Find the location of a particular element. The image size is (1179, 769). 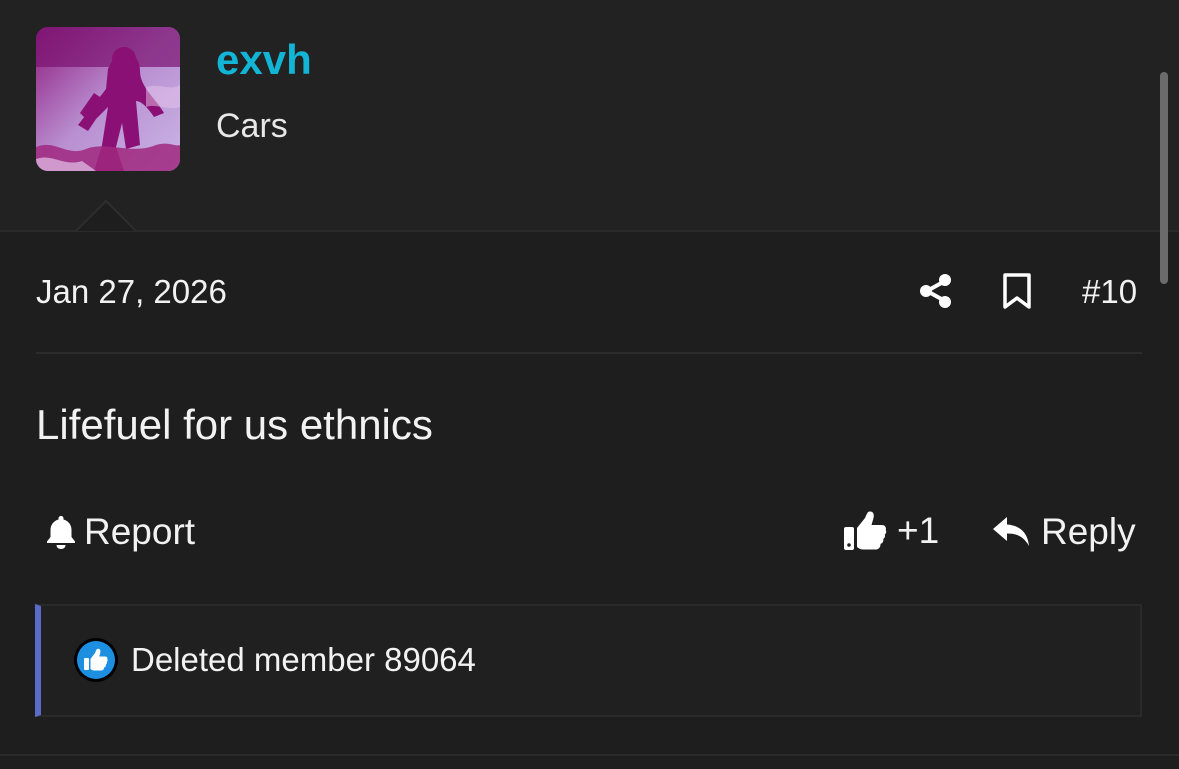

user-title: Cars is located at coordinates (252, 126).